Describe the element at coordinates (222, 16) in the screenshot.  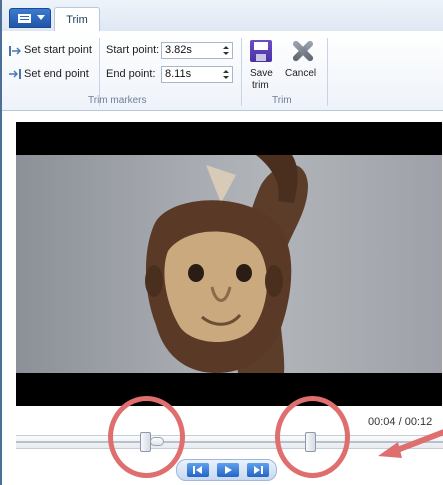
I see `ribbon-tab-bar: Trim` at that location.